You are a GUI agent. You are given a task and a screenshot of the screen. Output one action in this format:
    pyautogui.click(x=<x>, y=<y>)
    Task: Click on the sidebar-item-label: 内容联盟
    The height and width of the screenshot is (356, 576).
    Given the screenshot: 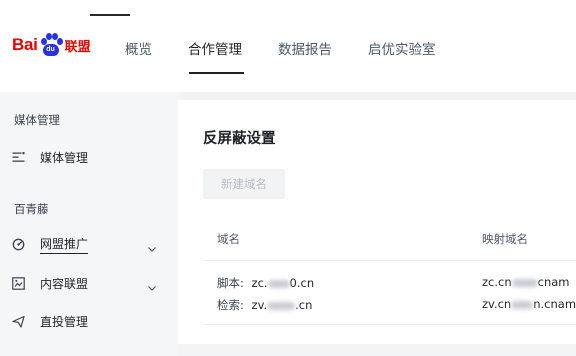 What is the action you would take?
    pyautogui.click(x=64, y=283)
    